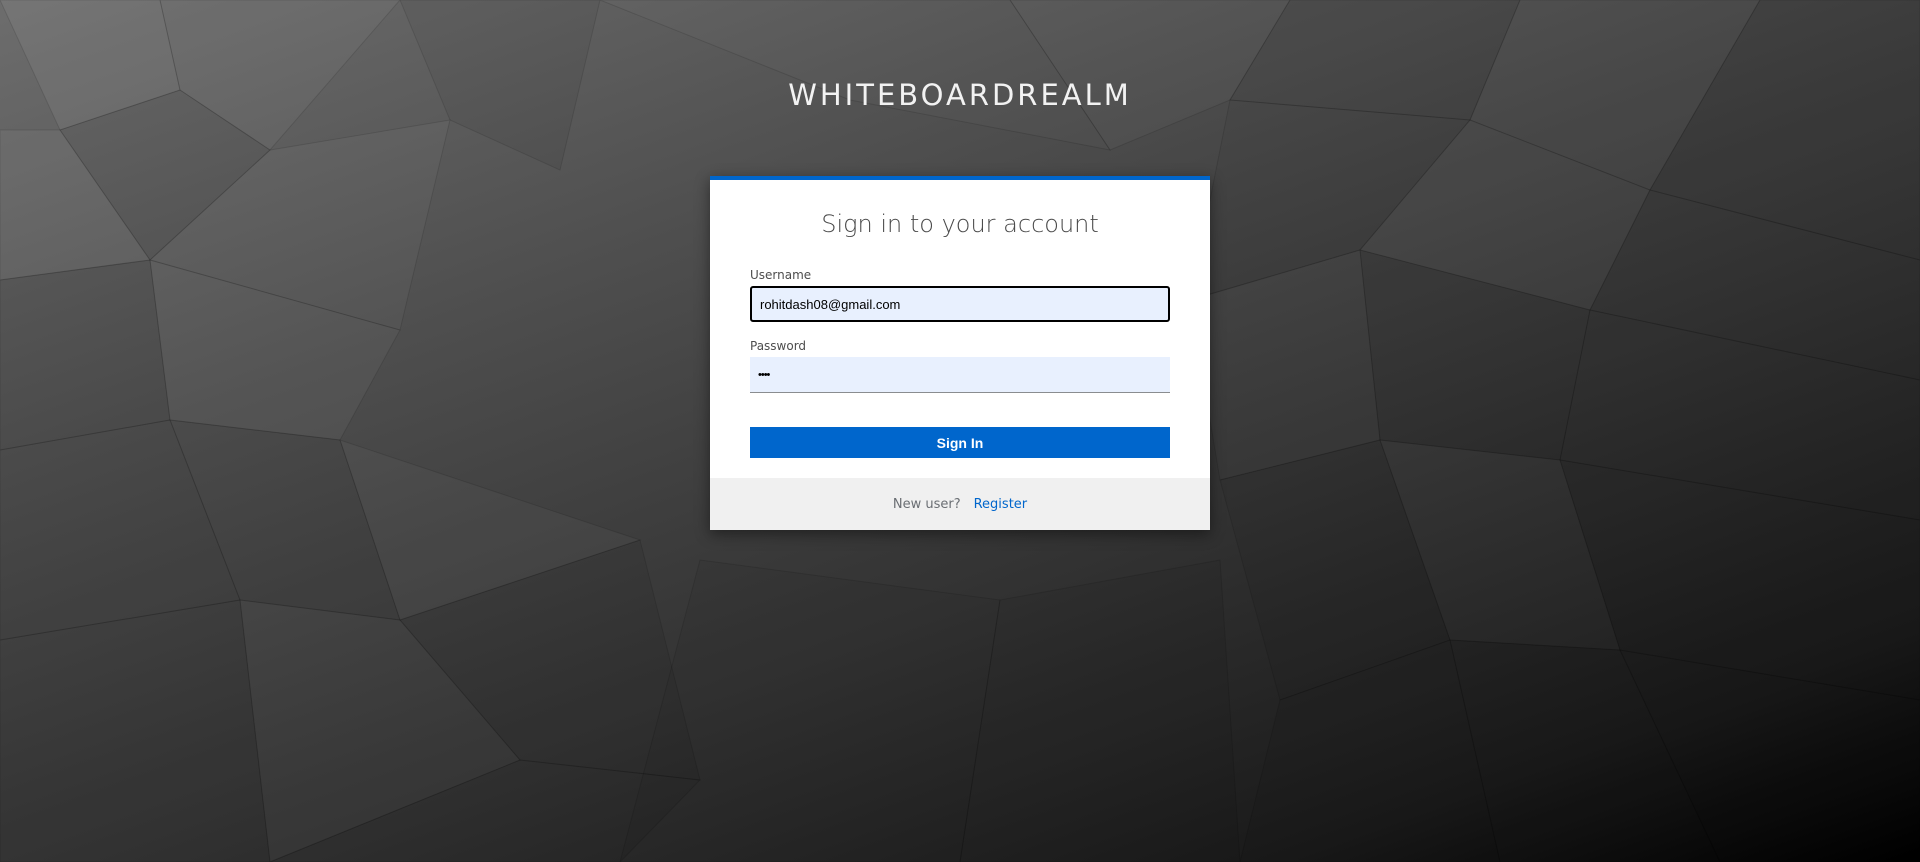 This screenshot has width=1920, height=862. I want to click on register-link: Register, so click(1001, 504).